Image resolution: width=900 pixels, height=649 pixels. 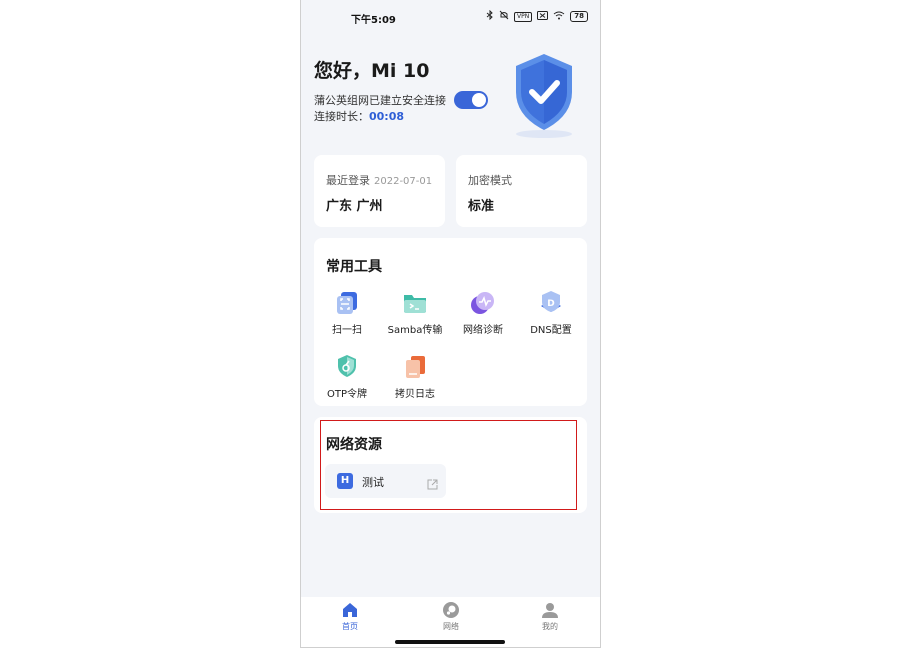 I want to click on duration-value: 00:08, so click(x=387, y=116).